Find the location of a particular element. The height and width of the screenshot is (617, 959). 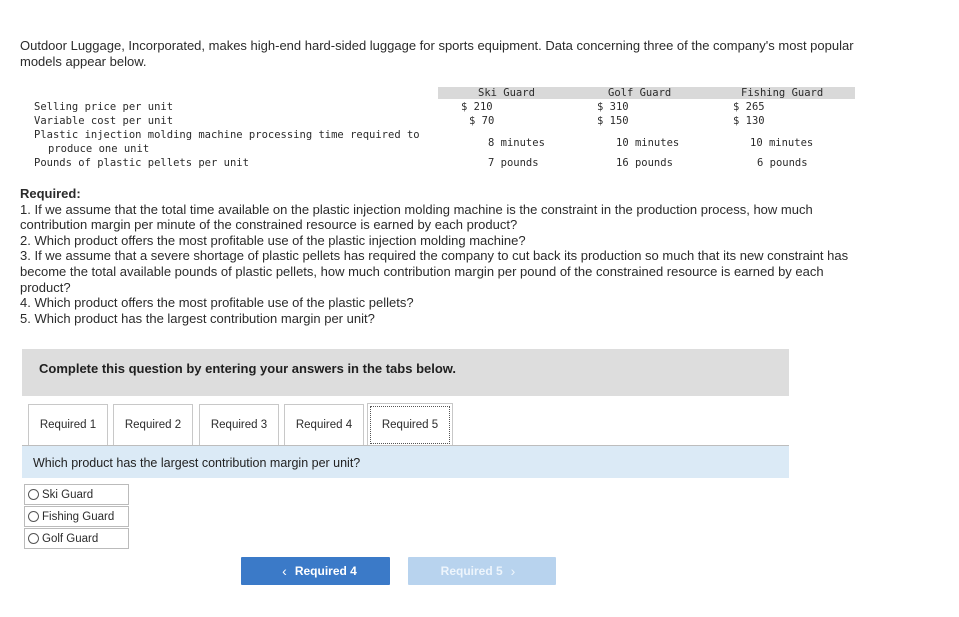

option-label: Golf Guard is located at coordinates (70, 538).